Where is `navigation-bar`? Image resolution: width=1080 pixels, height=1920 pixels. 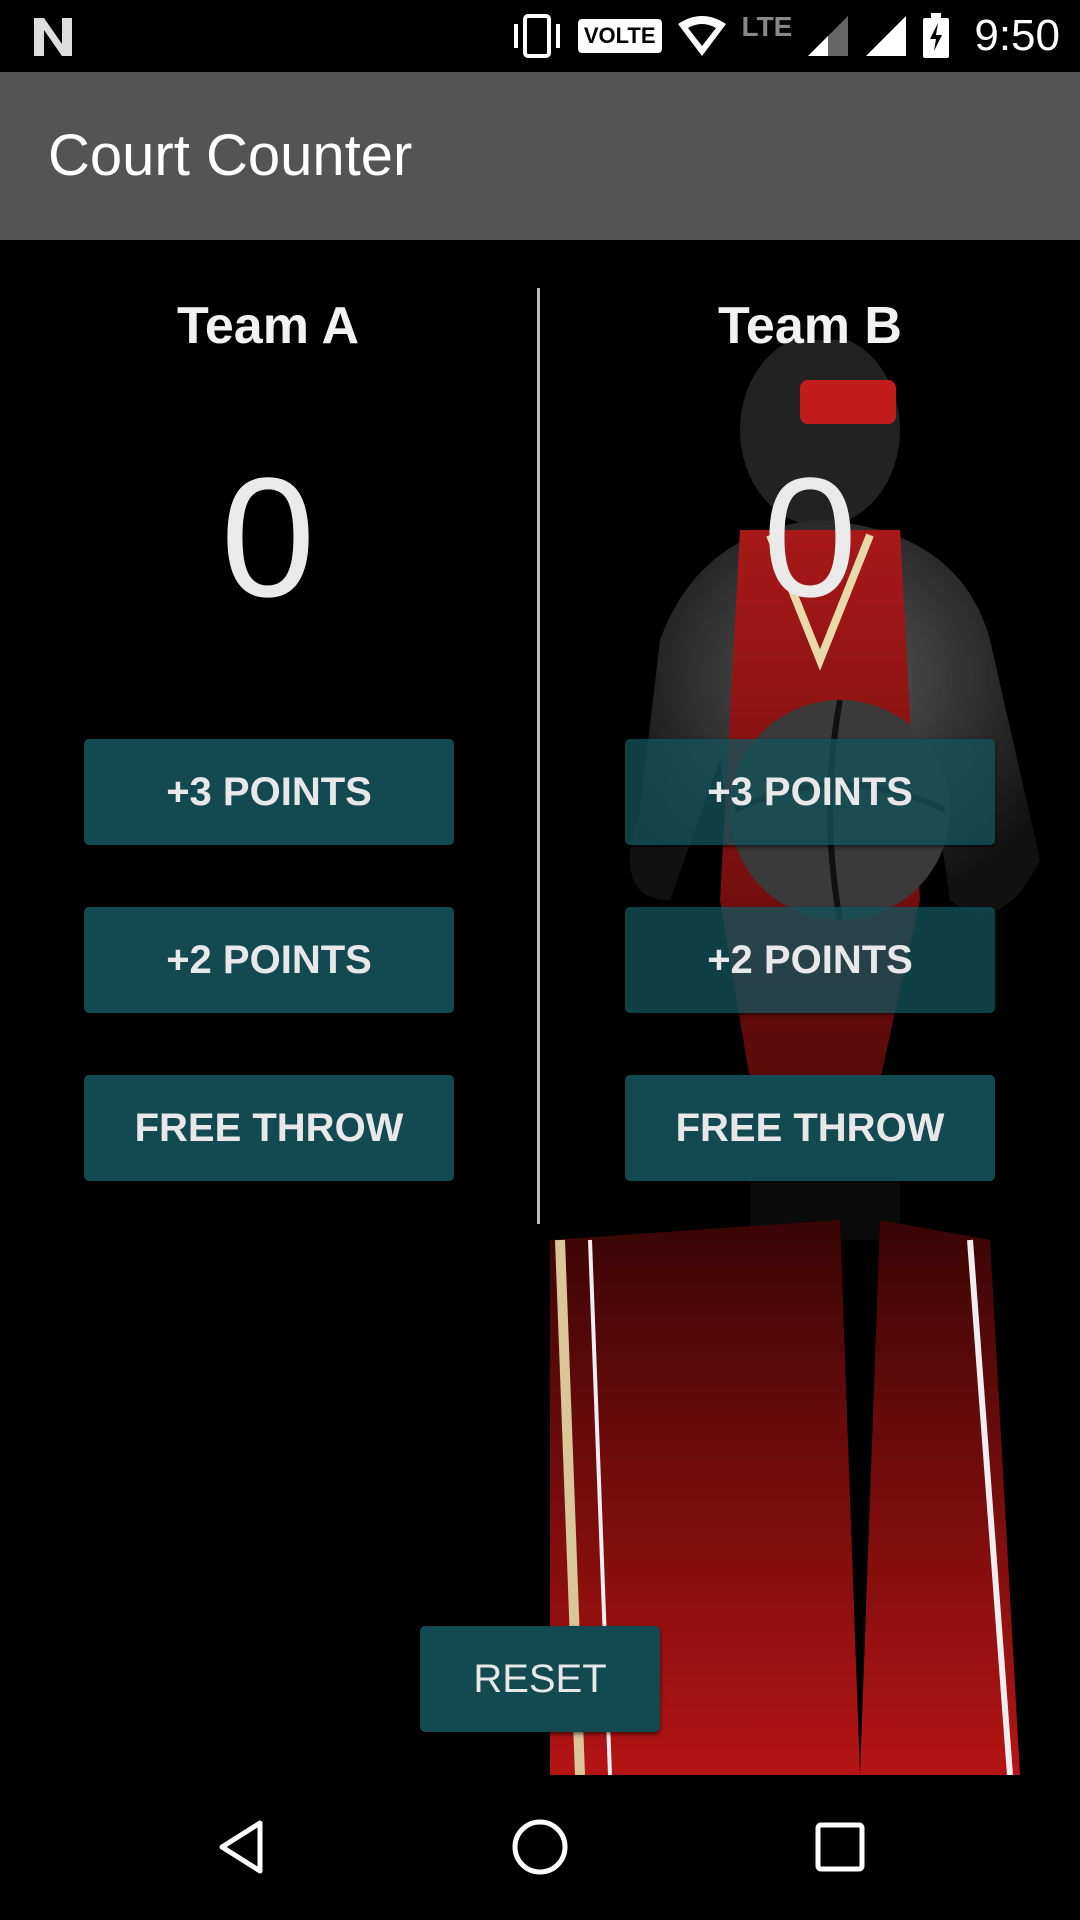 navigation-bar is located at coordinates (540, 1847).